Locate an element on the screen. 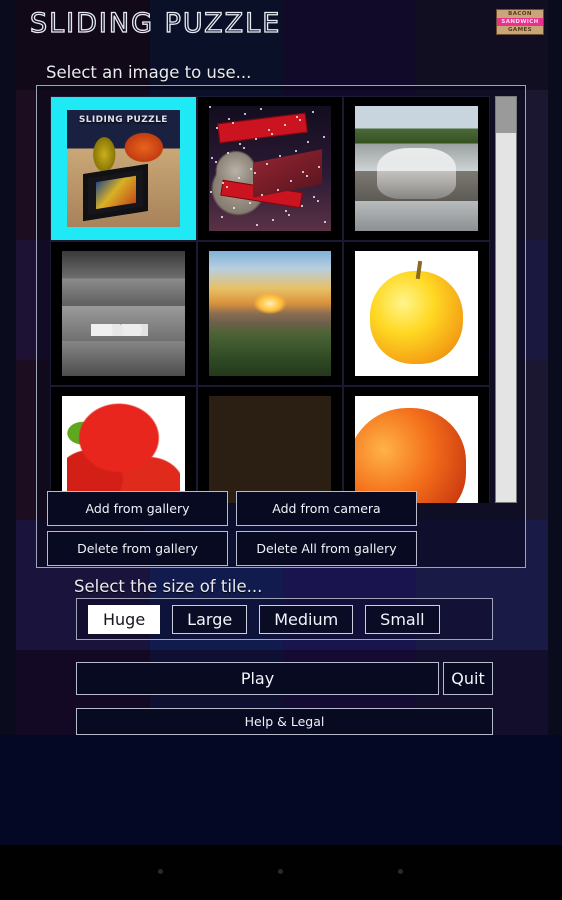  gallery-scrollbar-track is located at coordinates (506, 299).